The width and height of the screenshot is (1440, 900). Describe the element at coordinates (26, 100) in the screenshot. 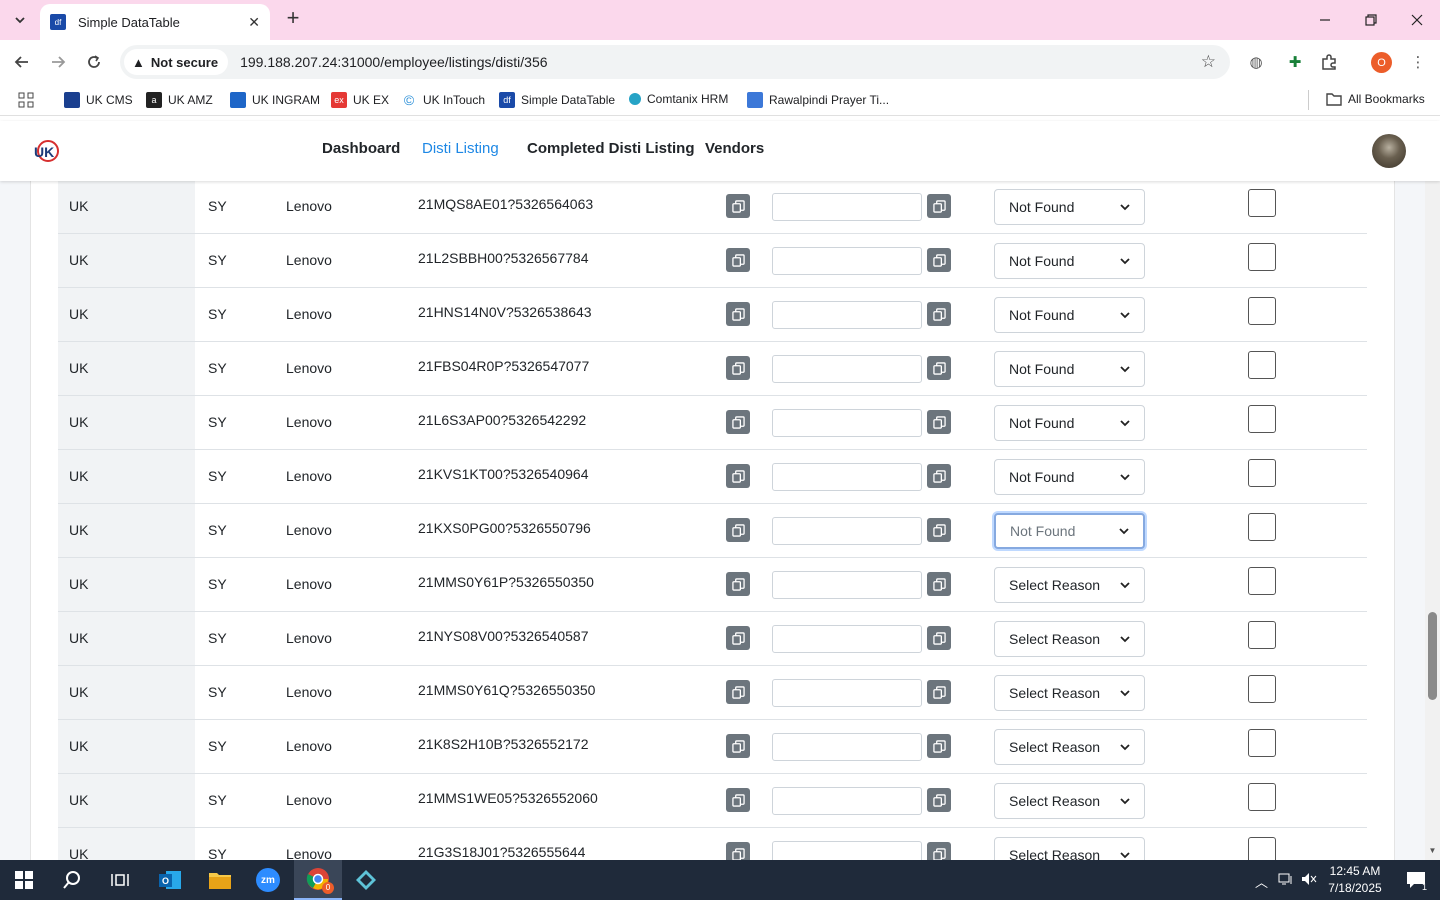

I see `apps-grid-icon` at that location.